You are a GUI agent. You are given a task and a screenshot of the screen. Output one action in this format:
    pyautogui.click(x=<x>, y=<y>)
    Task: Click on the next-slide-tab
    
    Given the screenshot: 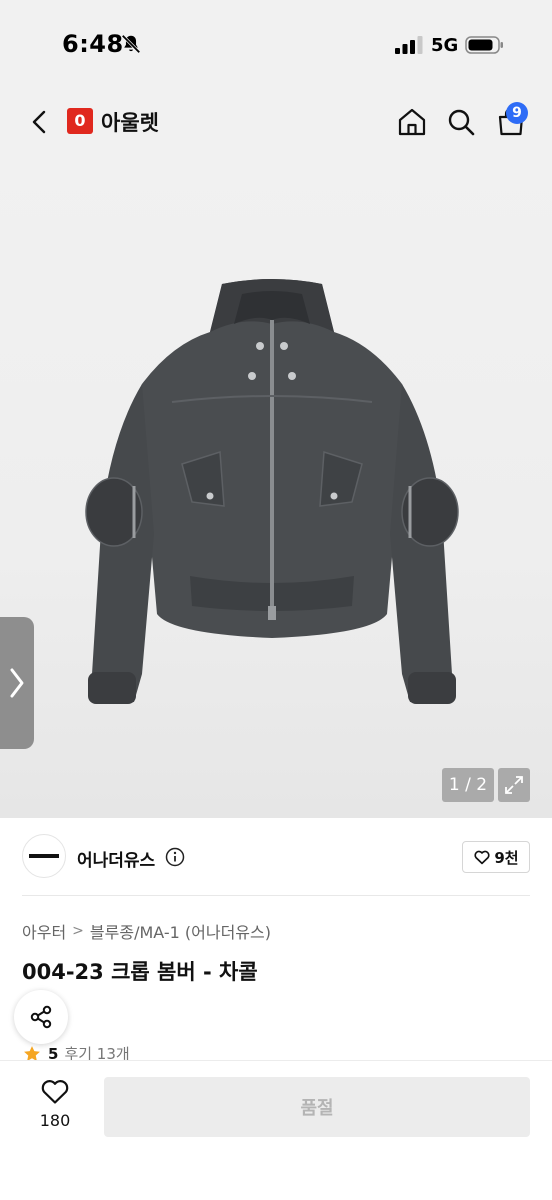 What is the action you would take?
    pyautogui.click(x=17, y=683)
    